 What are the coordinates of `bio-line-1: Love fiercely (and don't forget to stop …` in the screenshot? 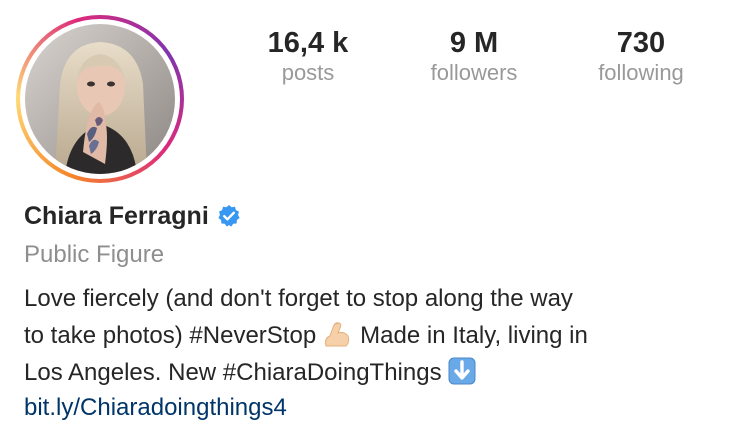 It's located at (298, 298).